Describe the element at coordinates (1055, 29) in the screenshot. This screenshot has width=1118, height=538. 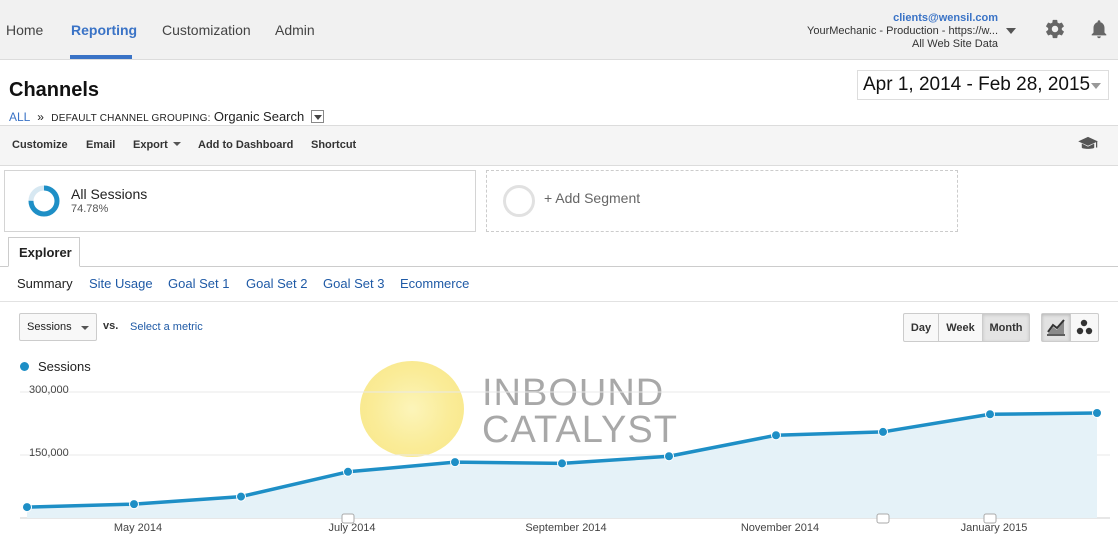
I see `gear-icon` at that location.